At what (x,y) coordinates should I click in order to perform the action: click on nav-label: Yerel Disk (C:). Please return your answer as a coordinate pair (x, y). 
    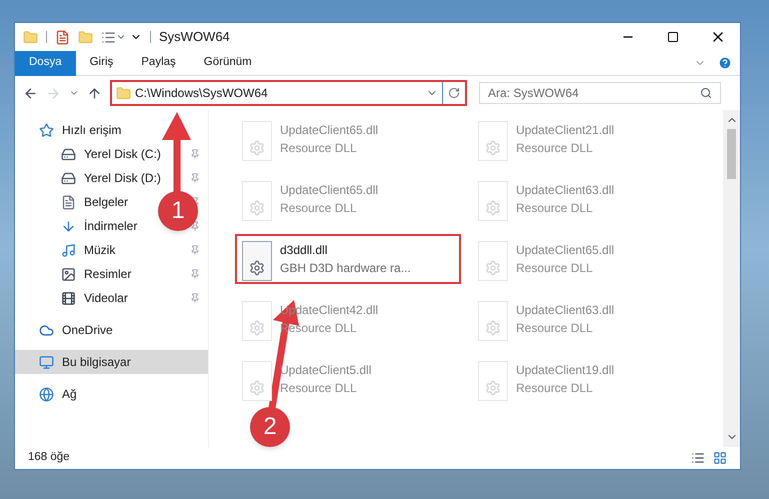
    Looking at the image, I should click on (122, 154).